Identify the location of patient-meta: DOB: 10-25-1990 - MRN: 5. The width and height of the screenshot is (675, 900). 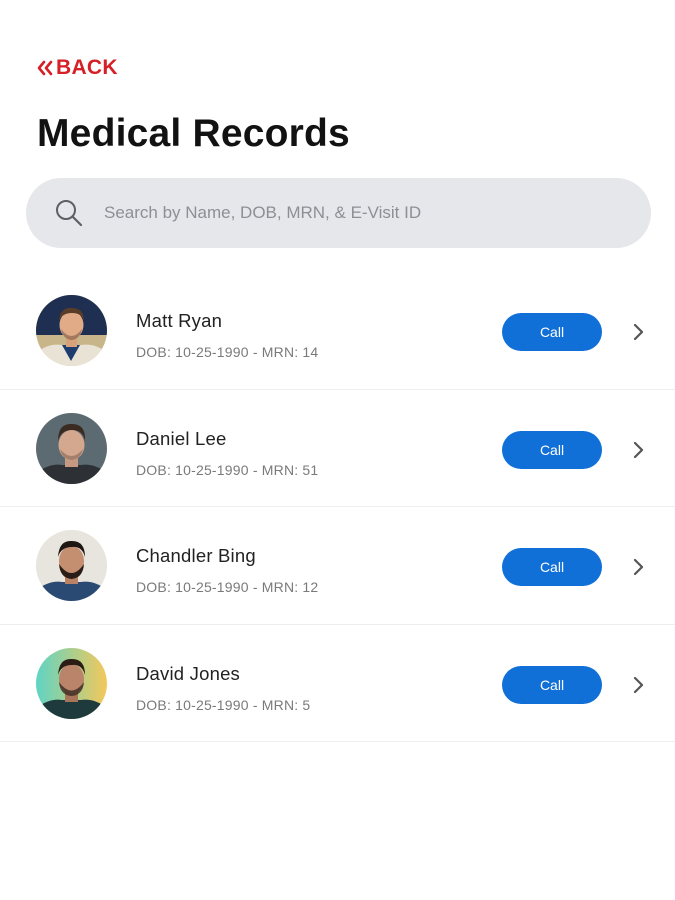
(223, 704).